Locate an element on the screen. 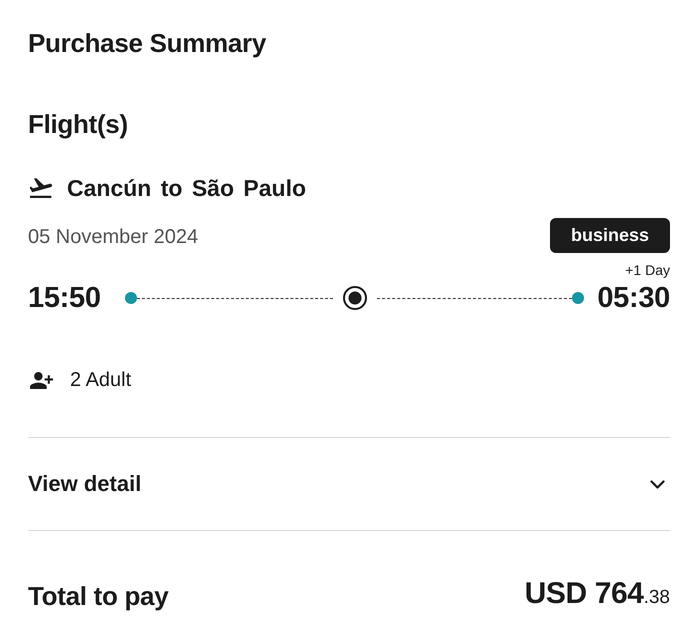 This screenshot has height=632, width=700. departure-time: 15:50 is located at coordinates (64, 298).